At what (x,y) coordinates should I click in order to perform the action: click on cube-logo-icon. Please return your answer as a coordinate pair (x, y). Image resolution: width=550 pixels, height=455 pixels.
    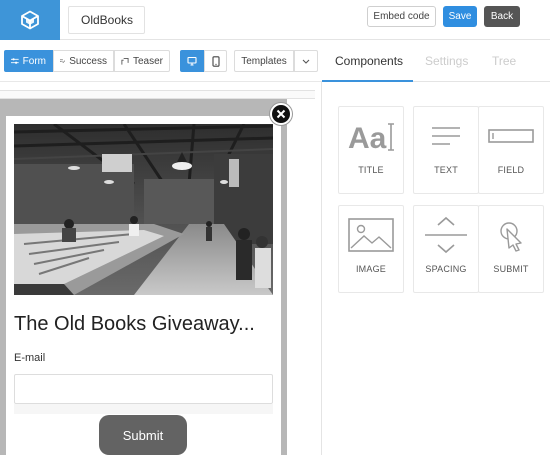
    Looking at the image, I should click on (30, 20).